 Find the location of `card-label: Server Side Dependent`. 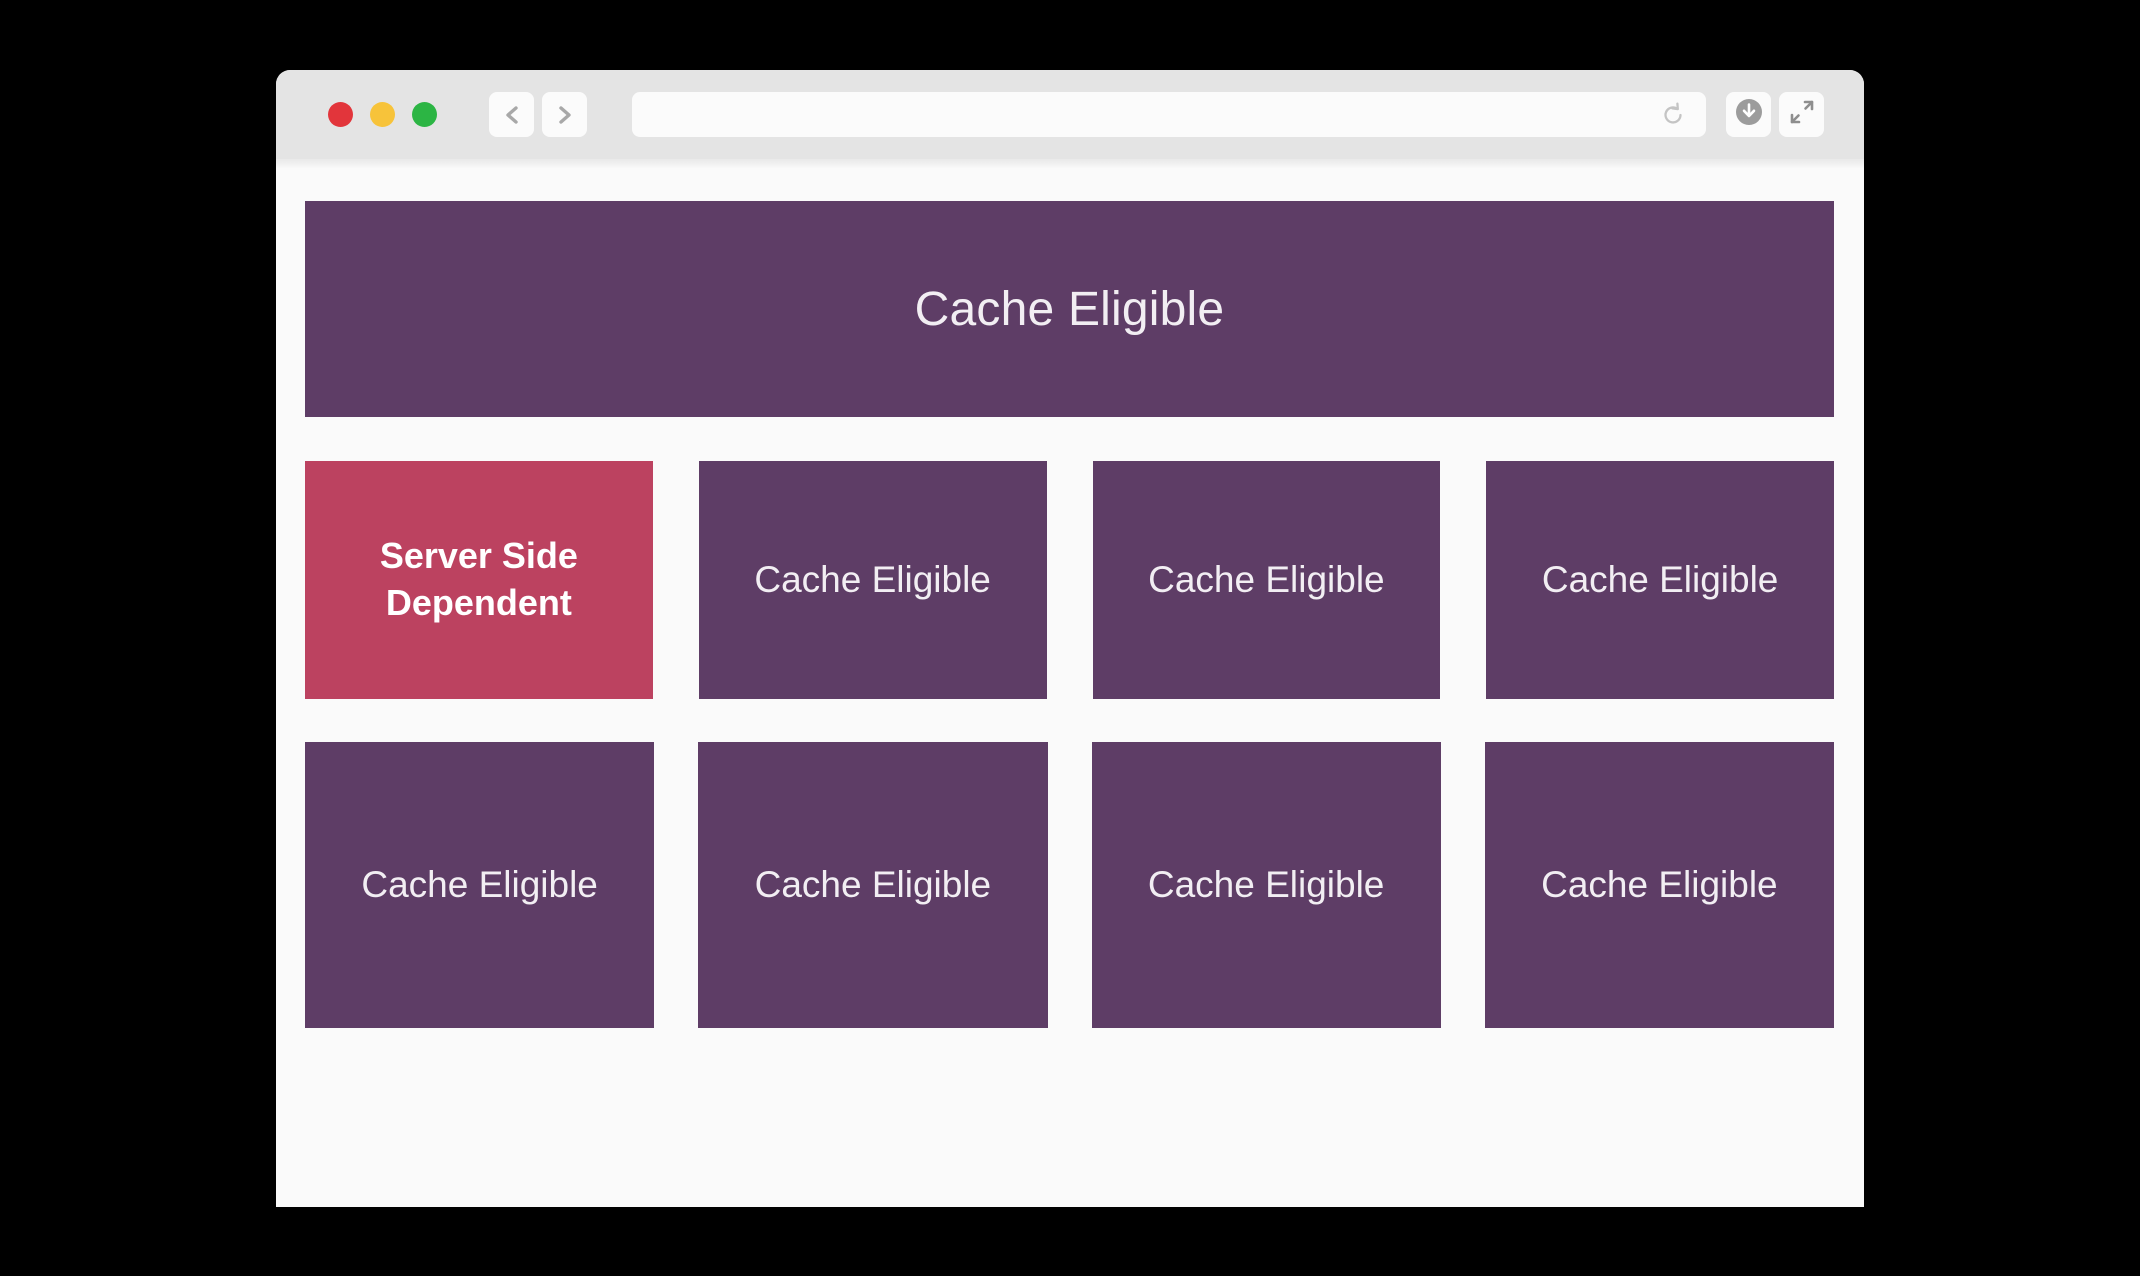

card-label: Server Side Dependent is located at coordinates (478, 579).